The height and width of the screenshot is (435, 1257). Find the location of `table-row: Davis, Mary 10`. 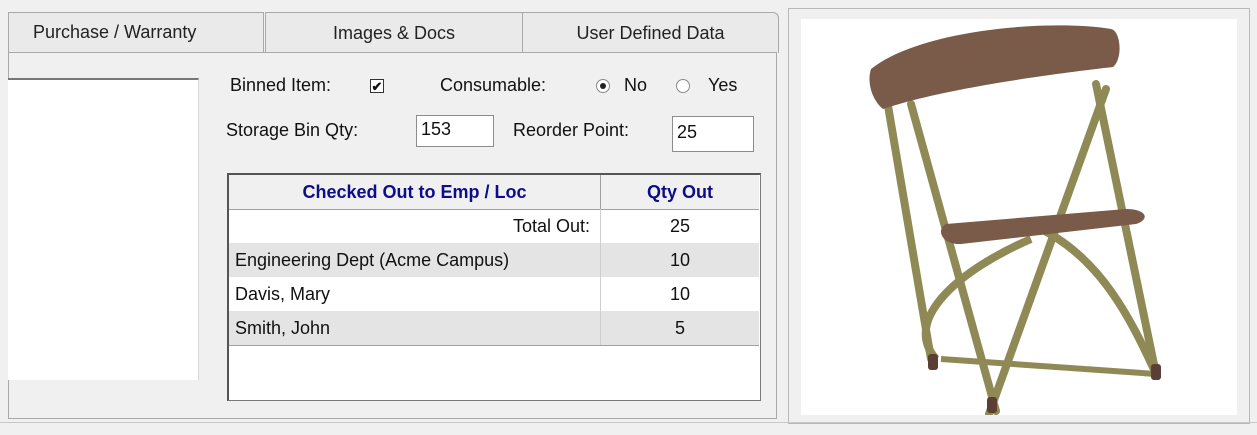

table-row: Davis, Mary 10 is located at coordinates (494, 294).